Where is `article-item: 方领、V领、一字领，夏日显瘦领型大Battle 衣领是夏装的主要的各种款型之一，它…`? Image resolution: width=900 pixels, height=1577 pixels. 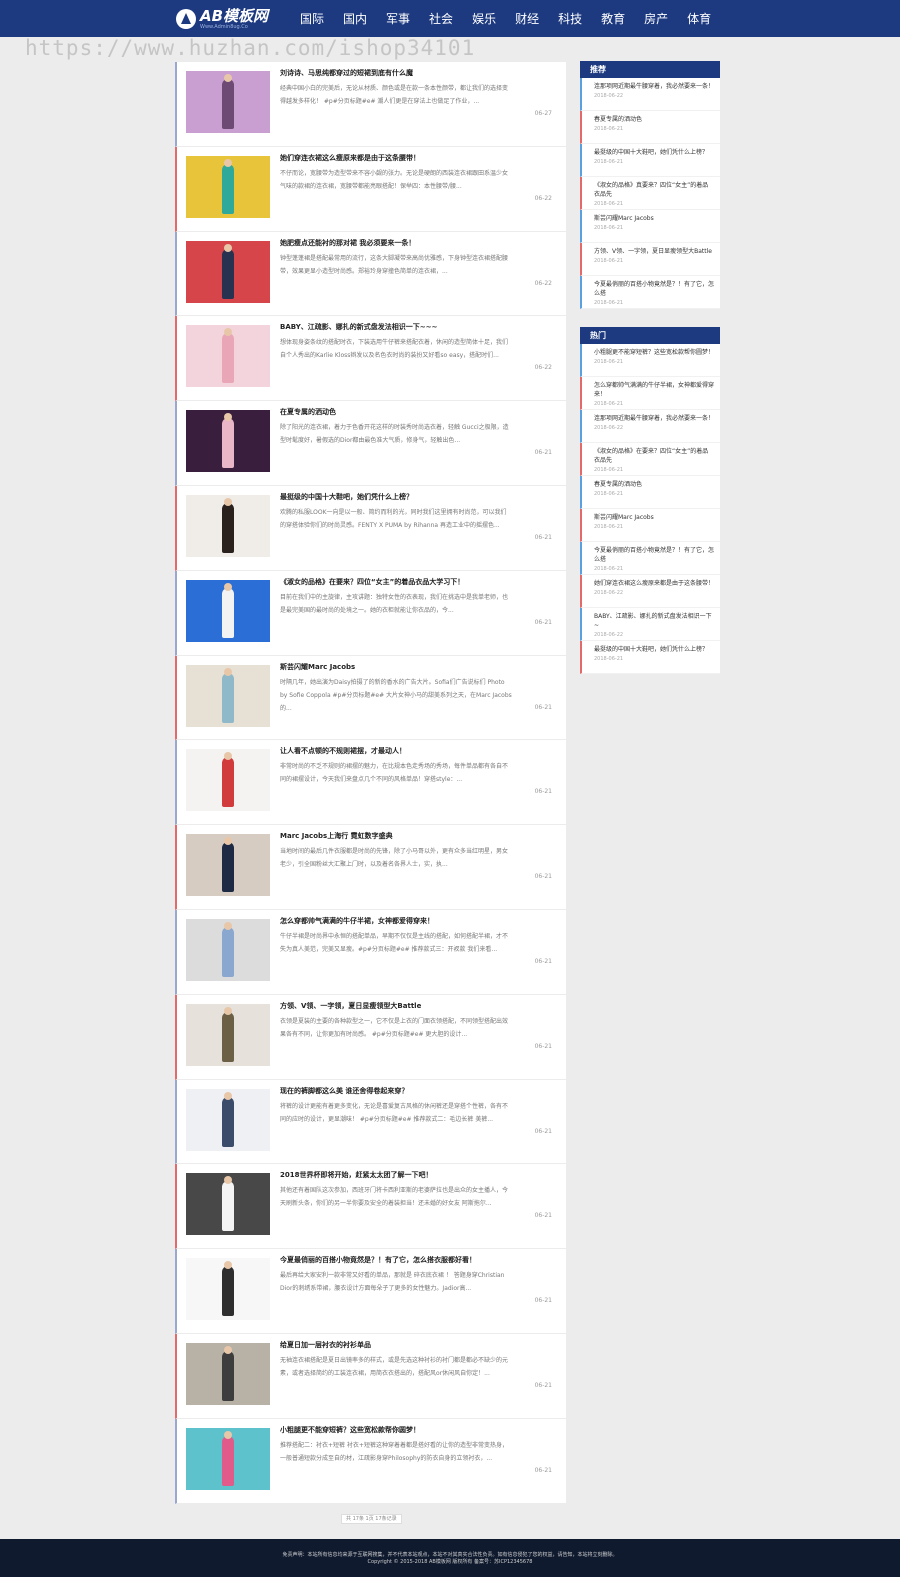
article-item: 方领、V领、一字领，夏日显瘦领型大Battle 衣领是夏装的主要的各种款型之一，它… is located at coordinates (370, 1037).